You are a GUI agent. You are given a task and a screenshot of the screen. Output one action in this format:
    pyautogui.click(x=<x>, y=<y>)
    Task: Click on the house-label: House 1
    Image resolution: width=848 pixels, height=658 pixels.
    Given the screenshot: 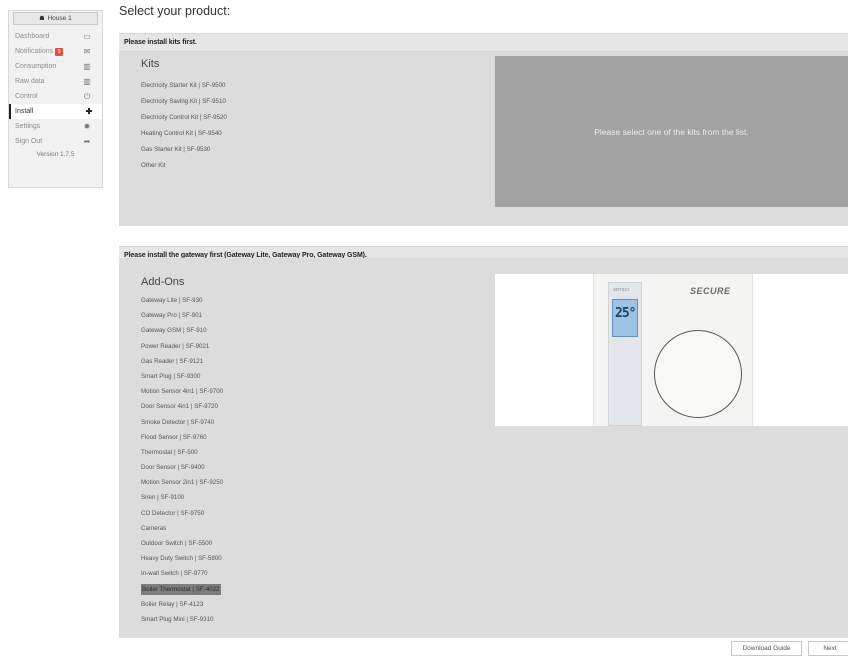 What is the action you would take?
    pyautogui.click(x=59, y=18)
    